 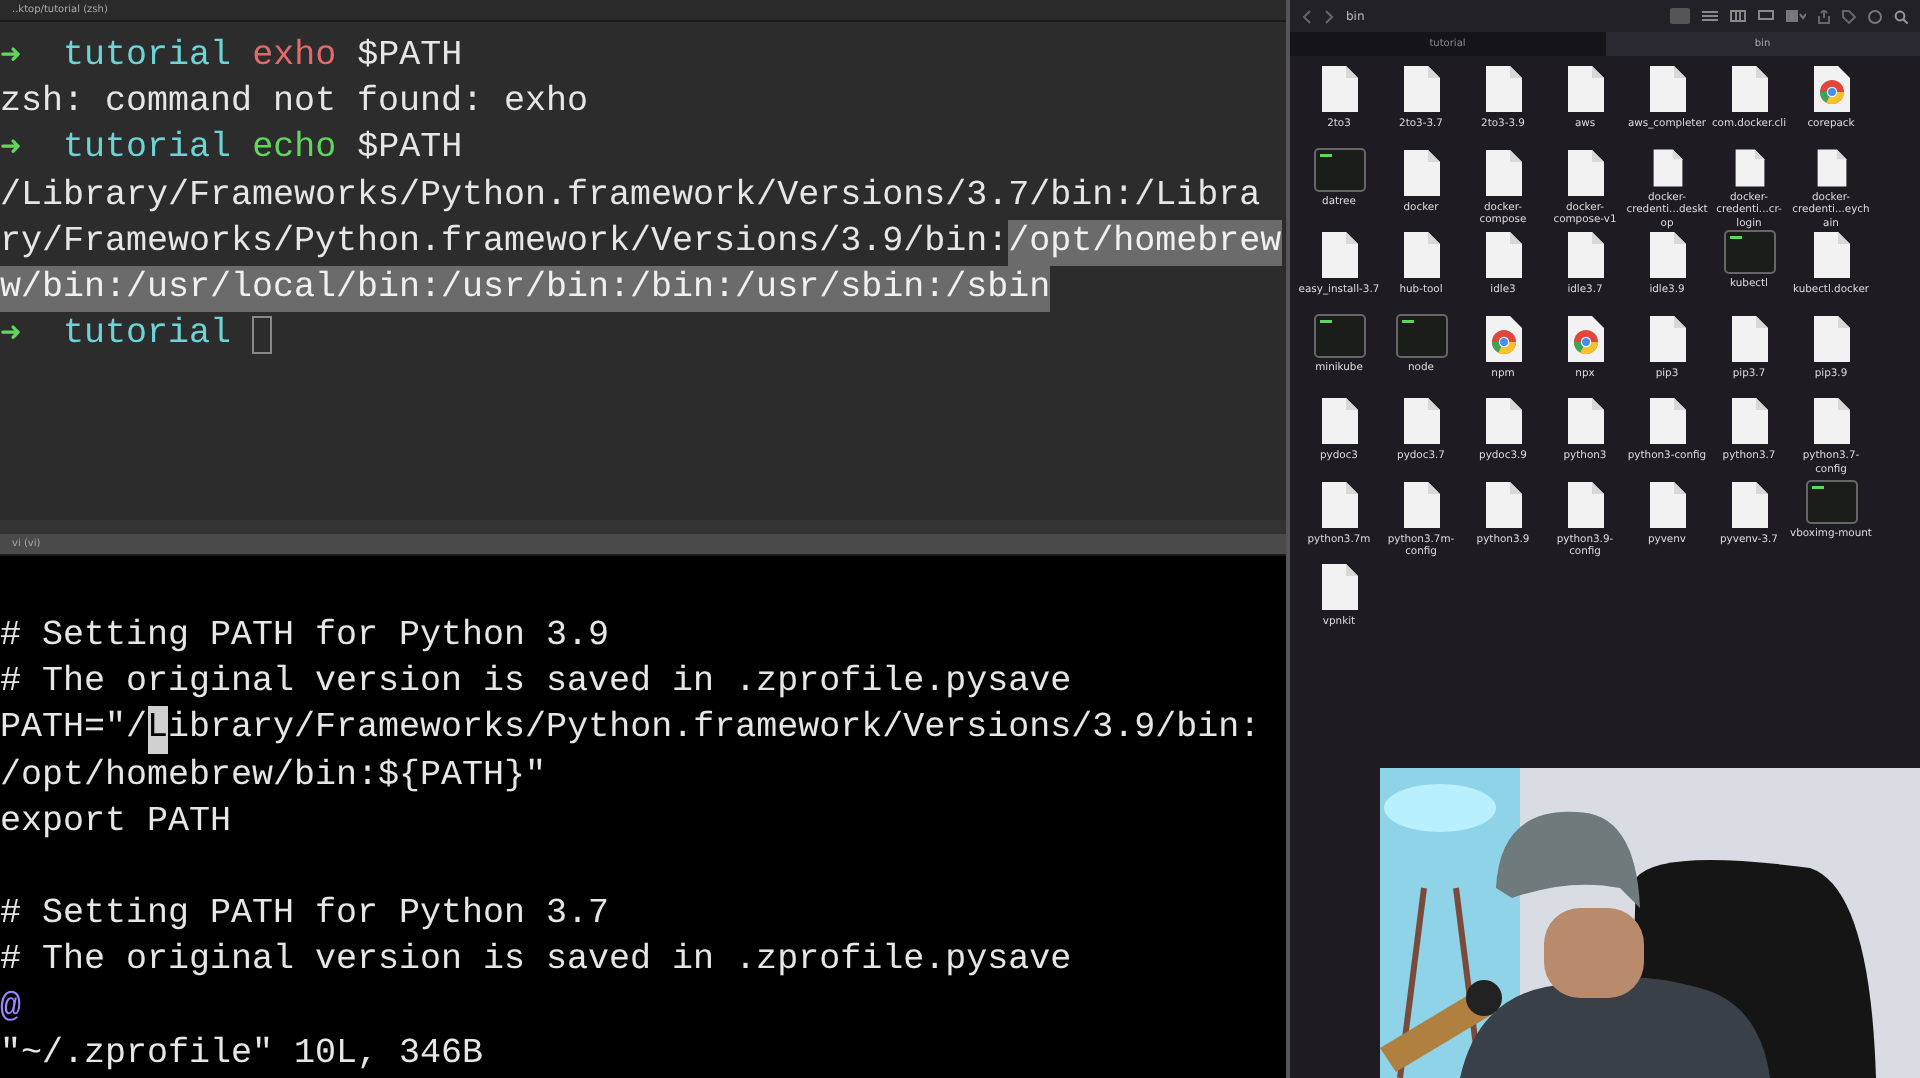 I want to click on selected-text: w/bin:/usr/local/bin:/usr/bin:/bin:/usr/sbin:/sbin, so click(x=525, y=289).